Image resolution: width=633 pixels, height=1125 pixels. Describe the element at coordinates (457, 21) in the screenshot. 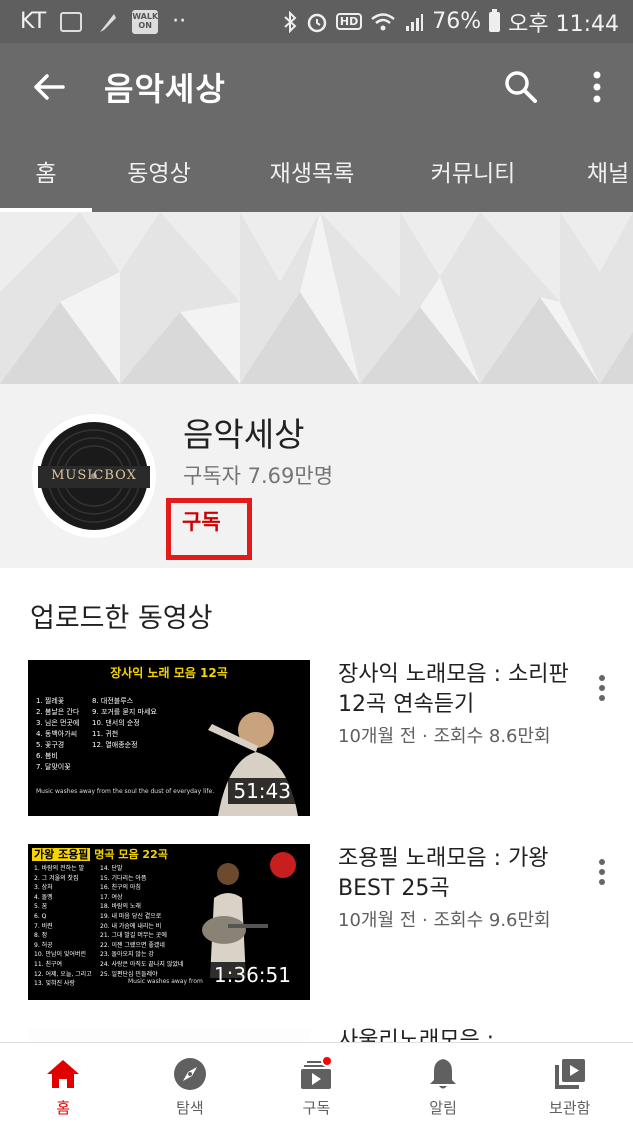

I see `battery-percent: 76%` at that location.